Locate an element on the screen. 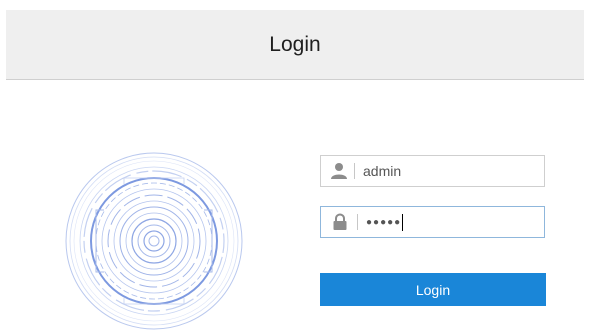  text-caret is located at coordinates (403, 222).